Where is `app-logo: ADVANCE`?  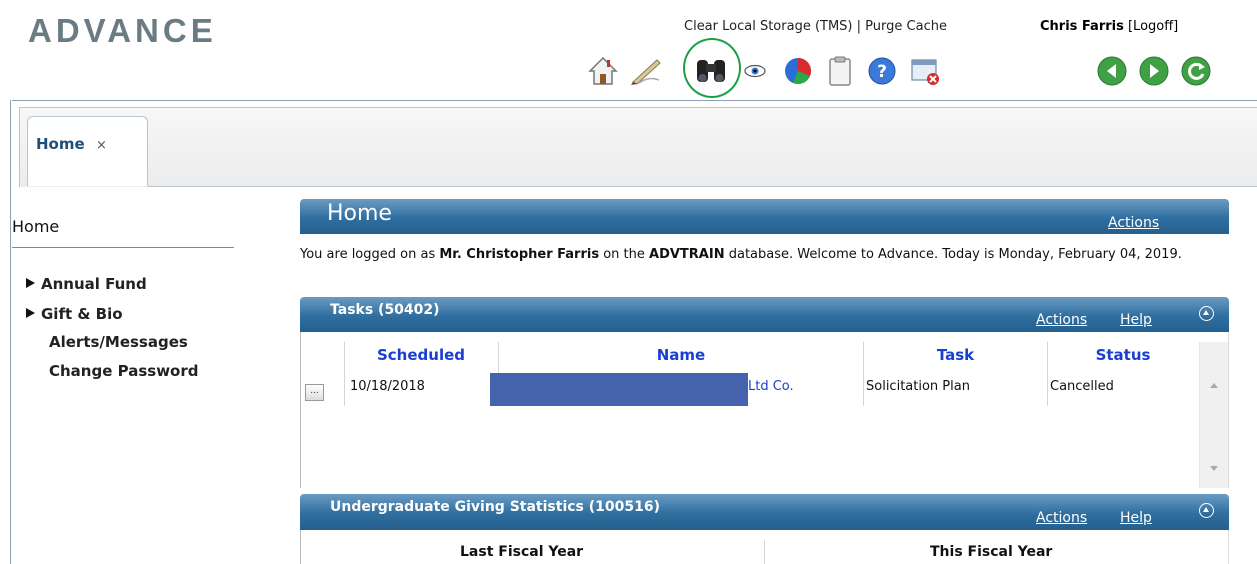 app-logo: ADVANCE is located at coordinates (122, 30).